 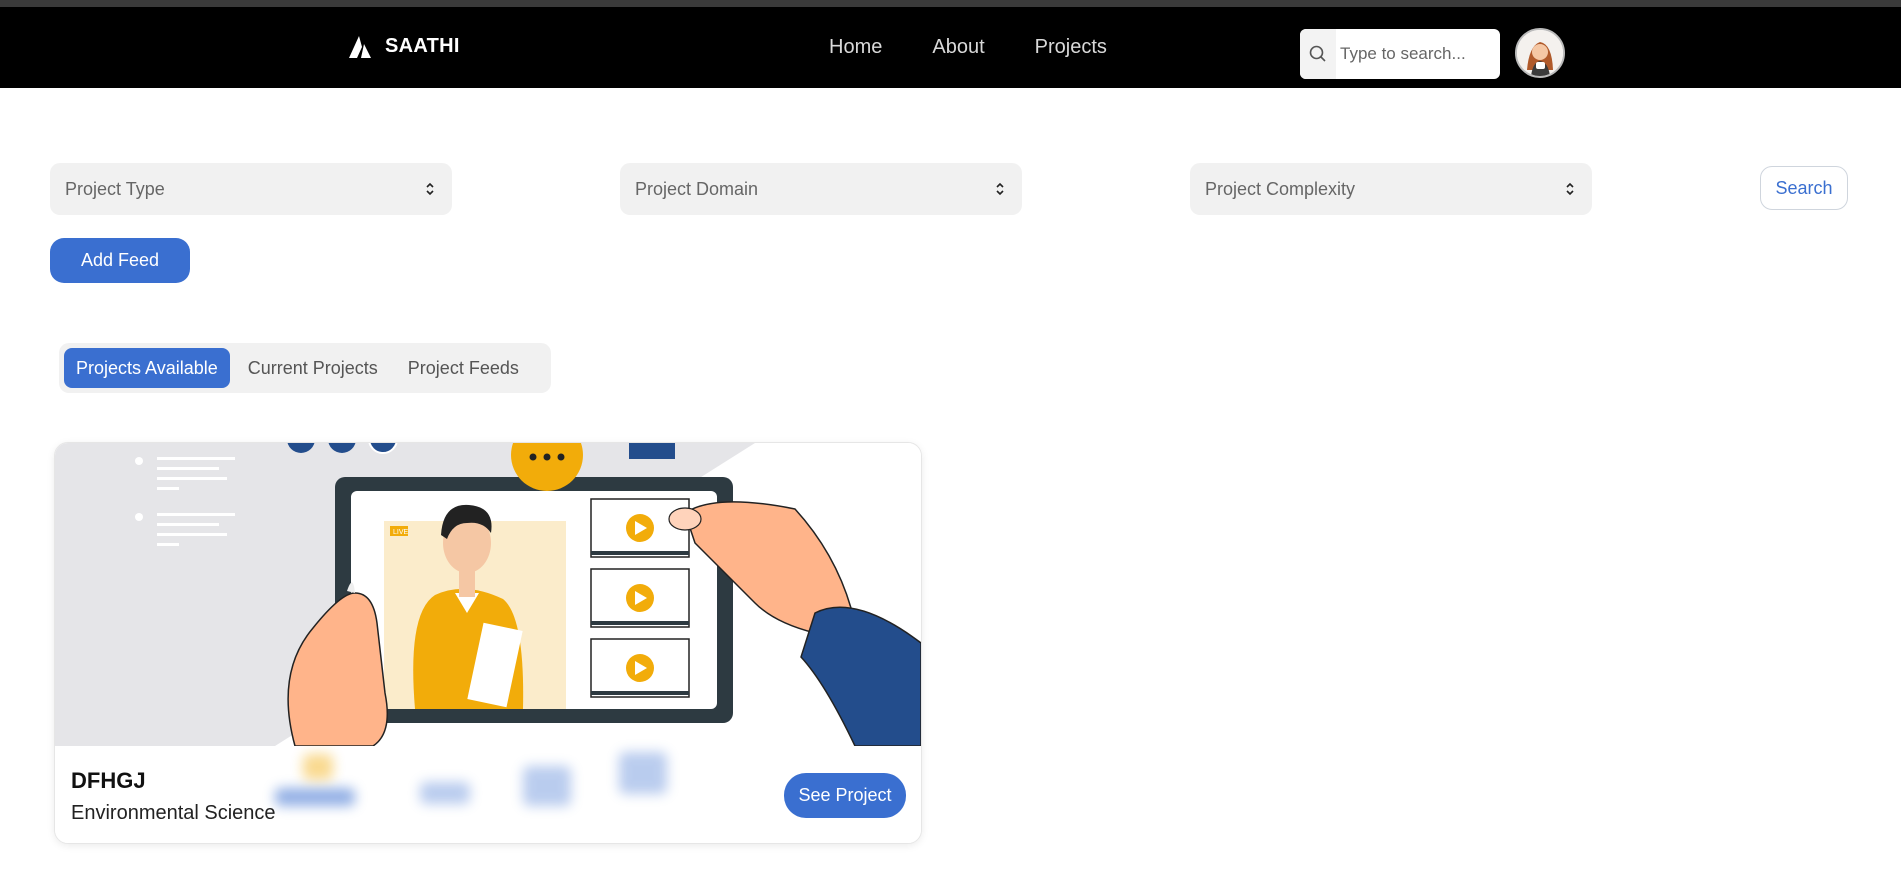 What do you see at coordinates (147, 368) in the screenshot?
I see `tab-projects-available: Projects Available` at bounding box center [147, 368].